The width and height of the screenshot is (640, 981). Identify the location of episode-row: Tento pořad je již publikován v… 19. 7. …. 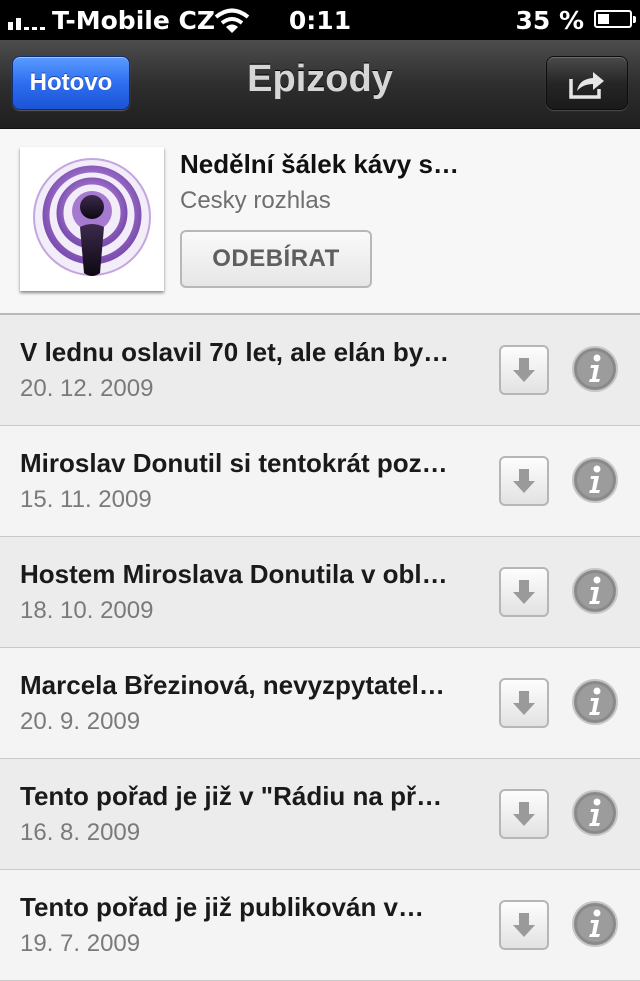
(320, 925).